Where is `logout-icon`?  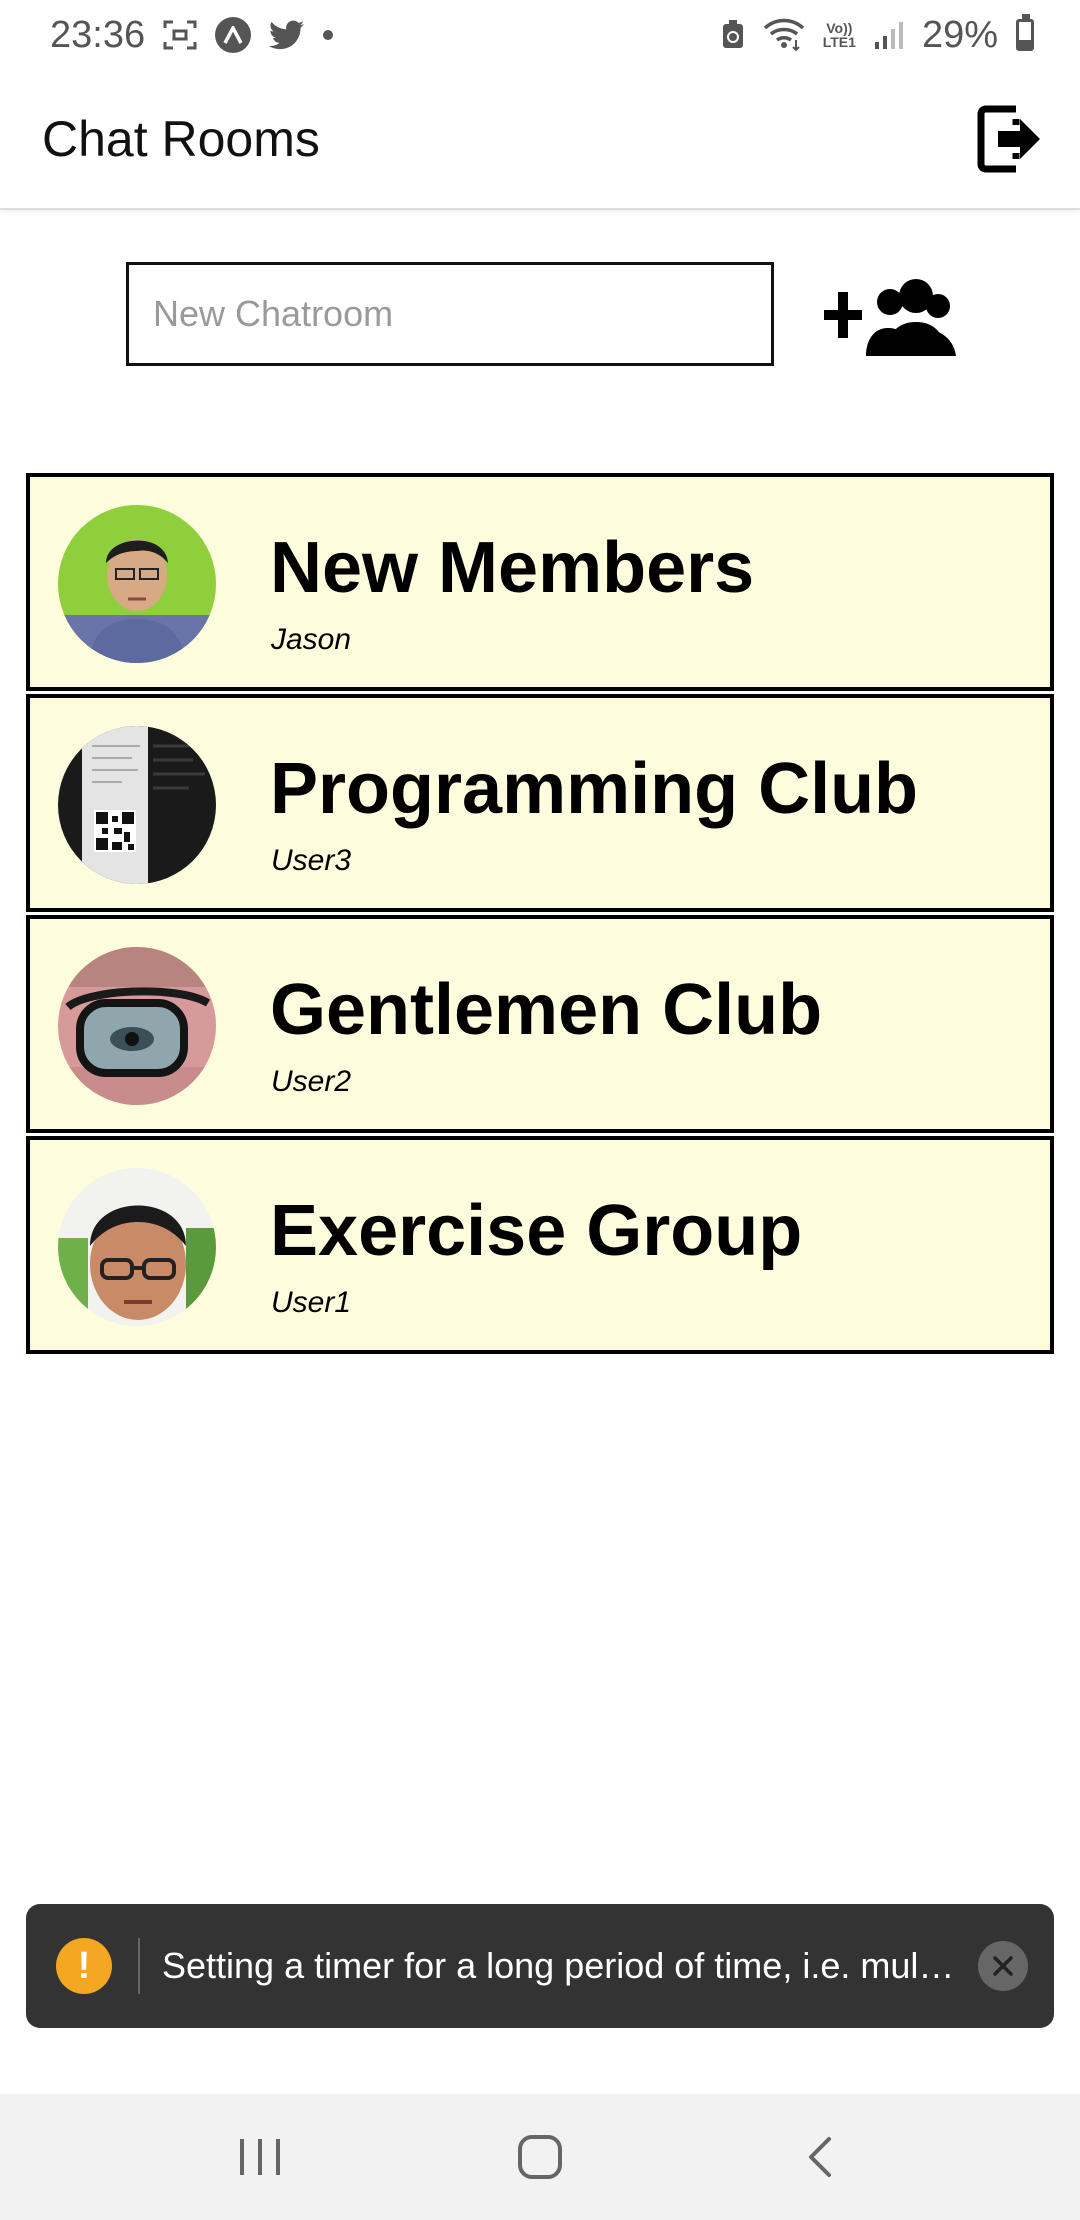 logout-icon is located at coordinates (1008, 139).